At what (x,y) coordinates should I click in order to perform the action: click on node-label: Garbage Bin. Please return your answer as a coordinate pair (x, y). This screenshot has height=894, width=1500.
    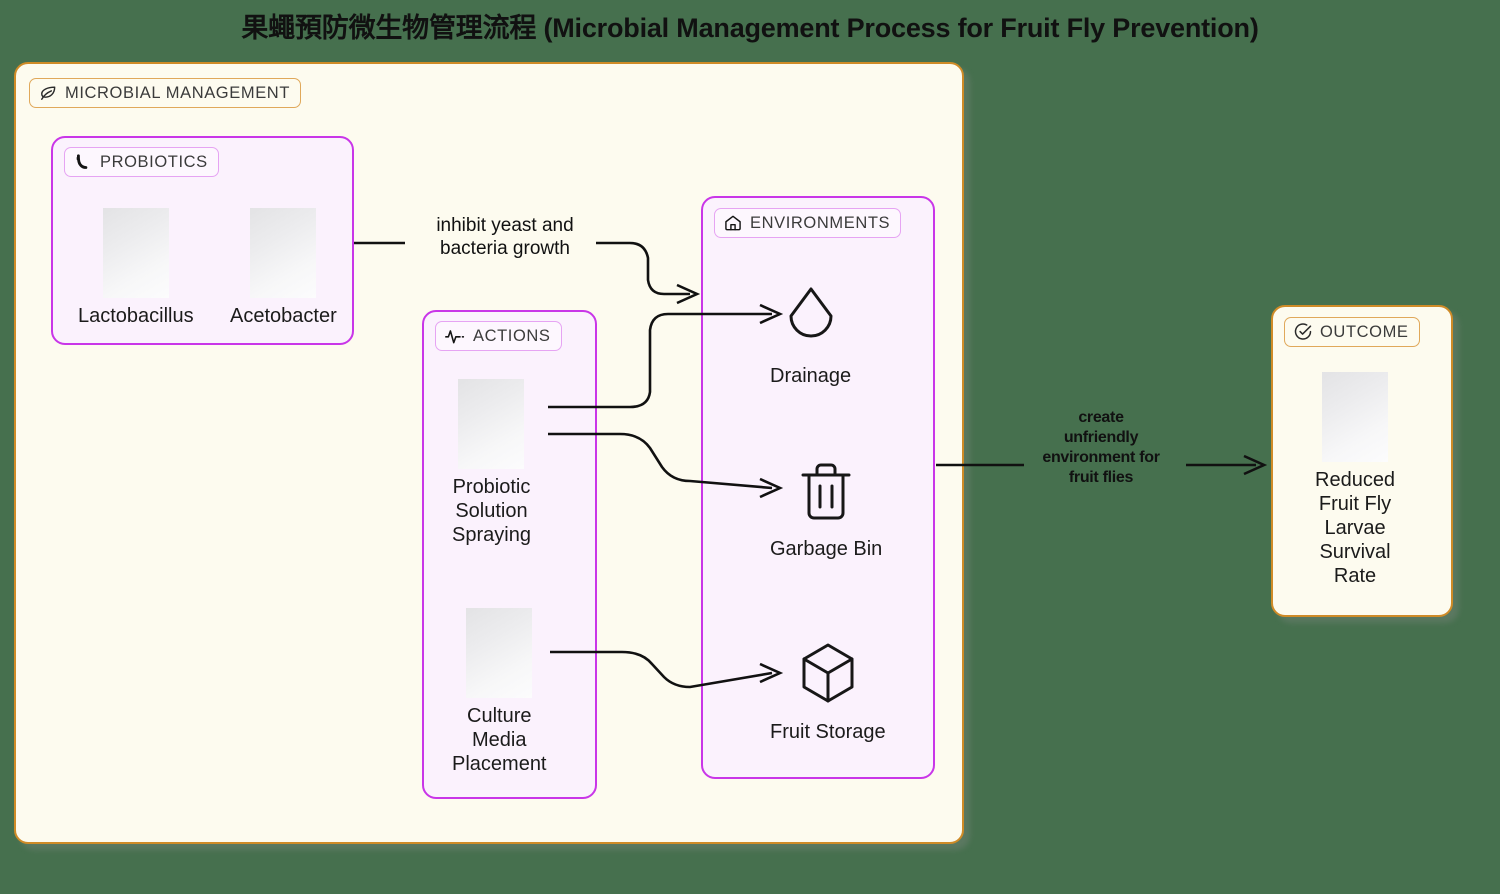
    Looking at the image, I should click on (826, 549).